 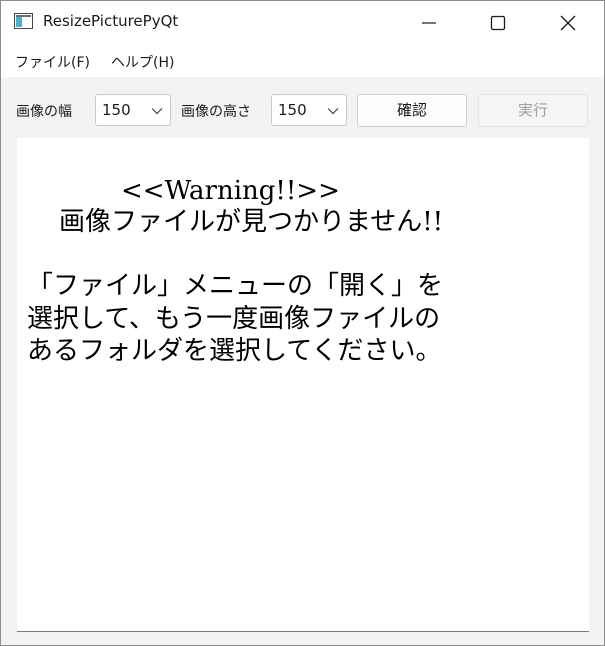 What do you see at coordinates (235, 286) in the screenshot?
I see `instruction-line-1: 「ファイル」メニューの「開く」を` at bounding box center [235, 286].